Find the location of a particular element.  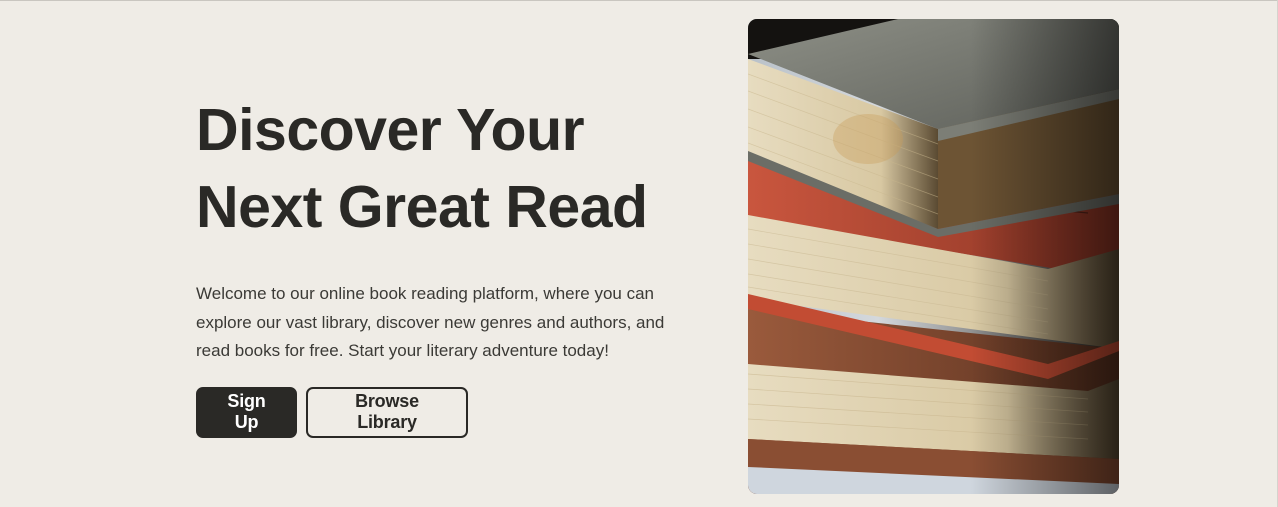

top-border is located at coordinates (639, 0).